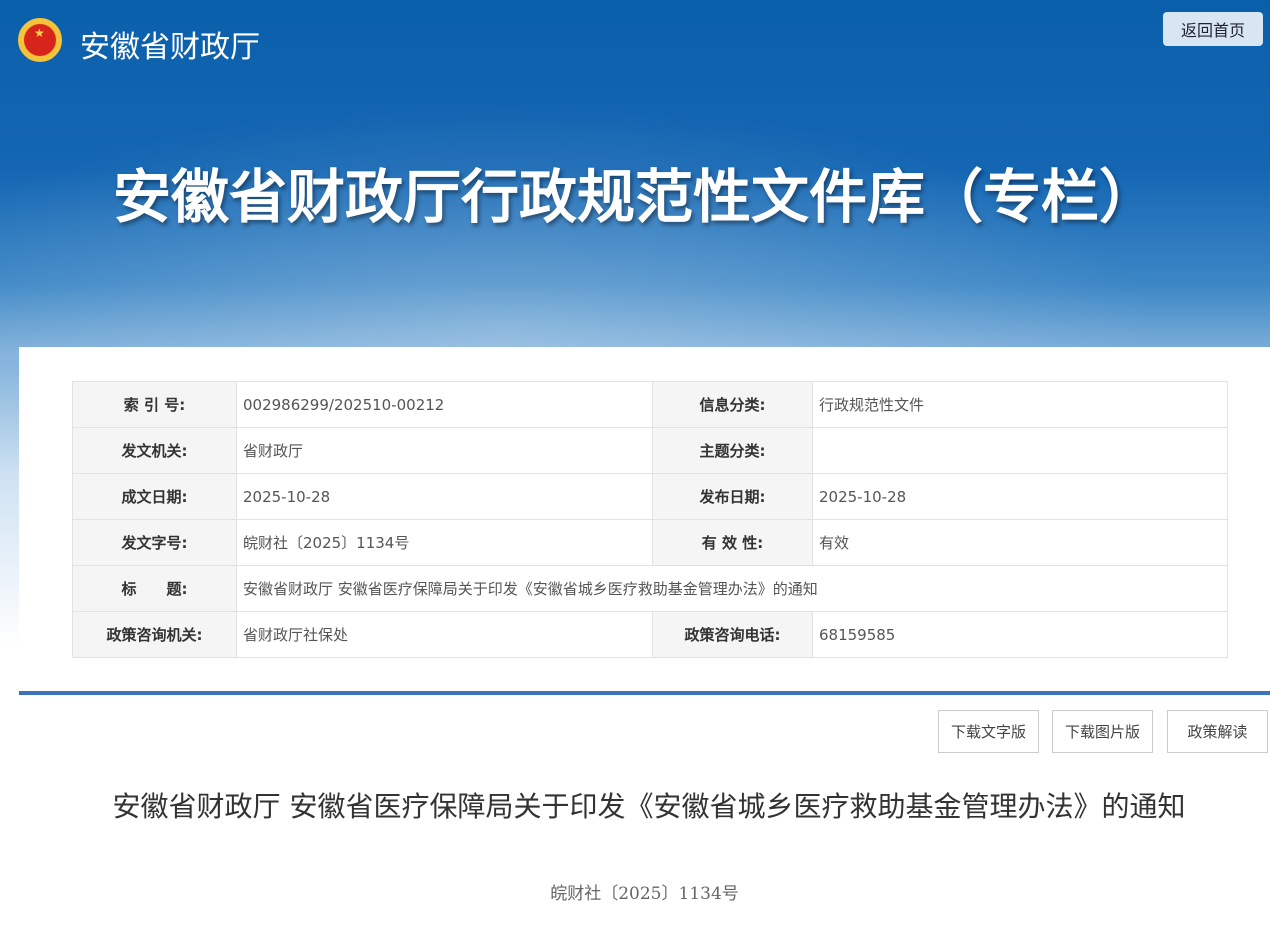 The width and height of the screenshot is (1270, 925). Describe the element at coordinates (1217, 731) in the screenshot. I see `interpretation-button: 政策解读` at that location.